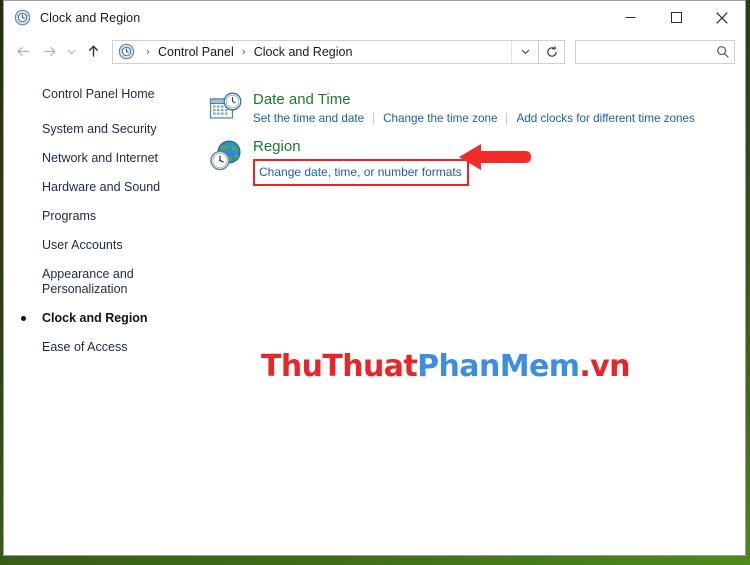 This screenshot has height=565, width=750. I want to click on back-arrow-icon, so click(22, 51).